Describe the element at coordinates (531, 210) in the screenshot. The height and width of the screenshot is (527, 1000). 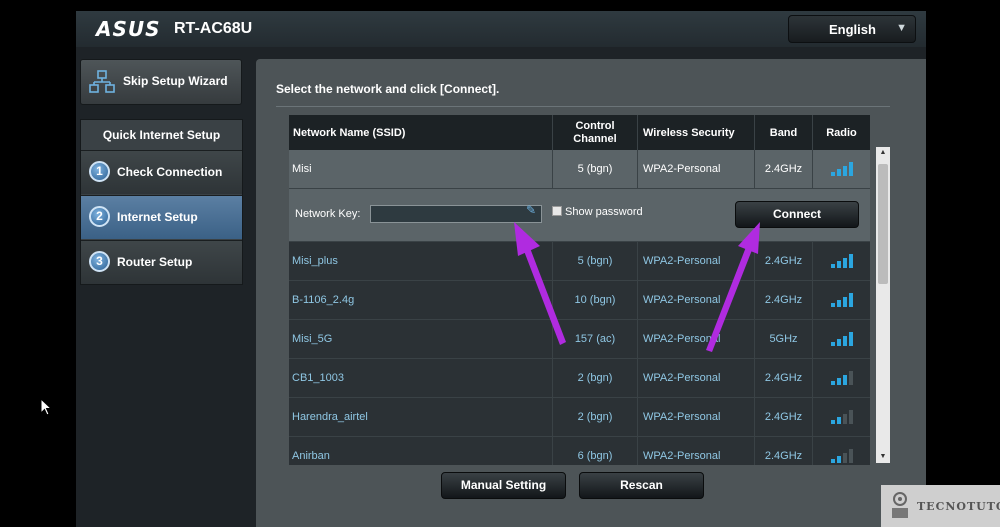
I see `key-icon: ✎` at that location.